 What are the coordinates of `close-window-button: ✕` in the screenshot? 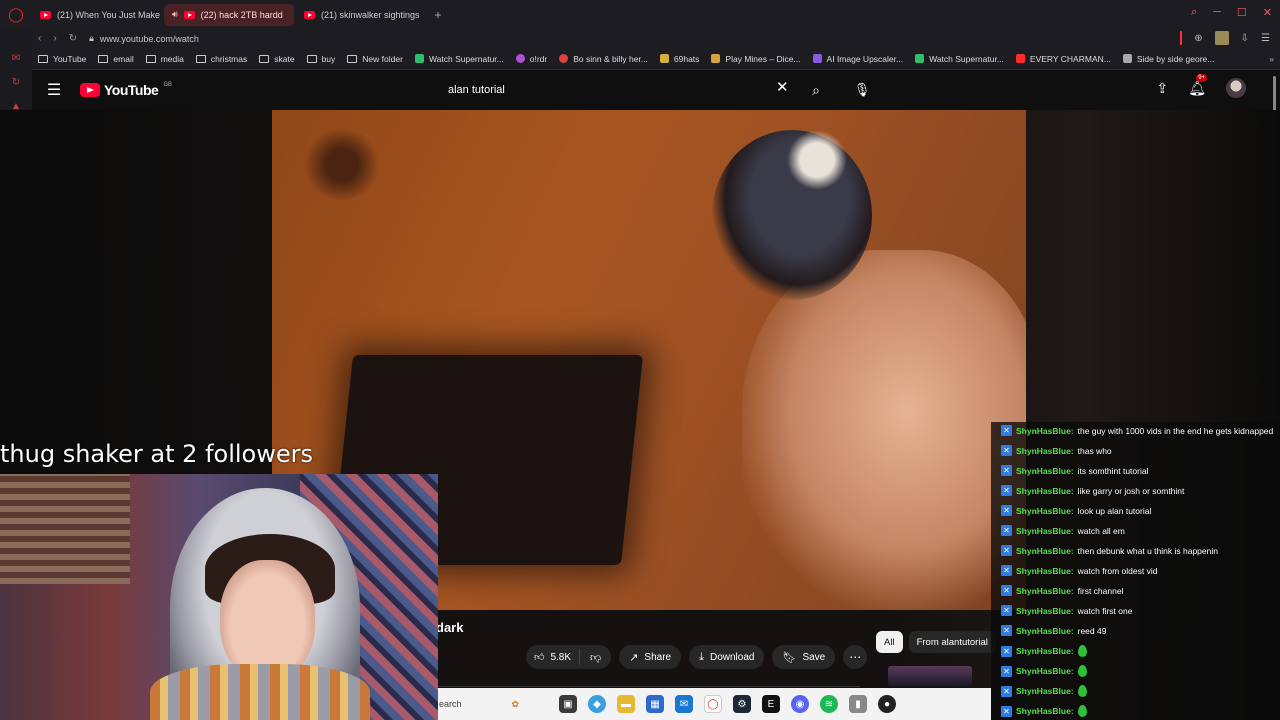 It's located at (1267, 12).